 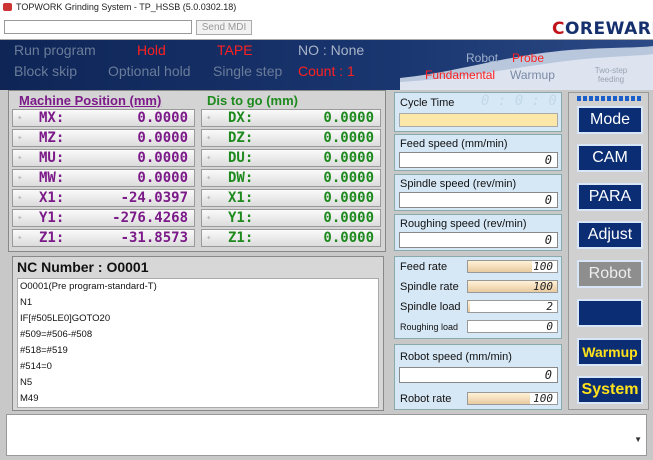 I want to click on spindle-speed-value: 0, so click(x=478, y=200).